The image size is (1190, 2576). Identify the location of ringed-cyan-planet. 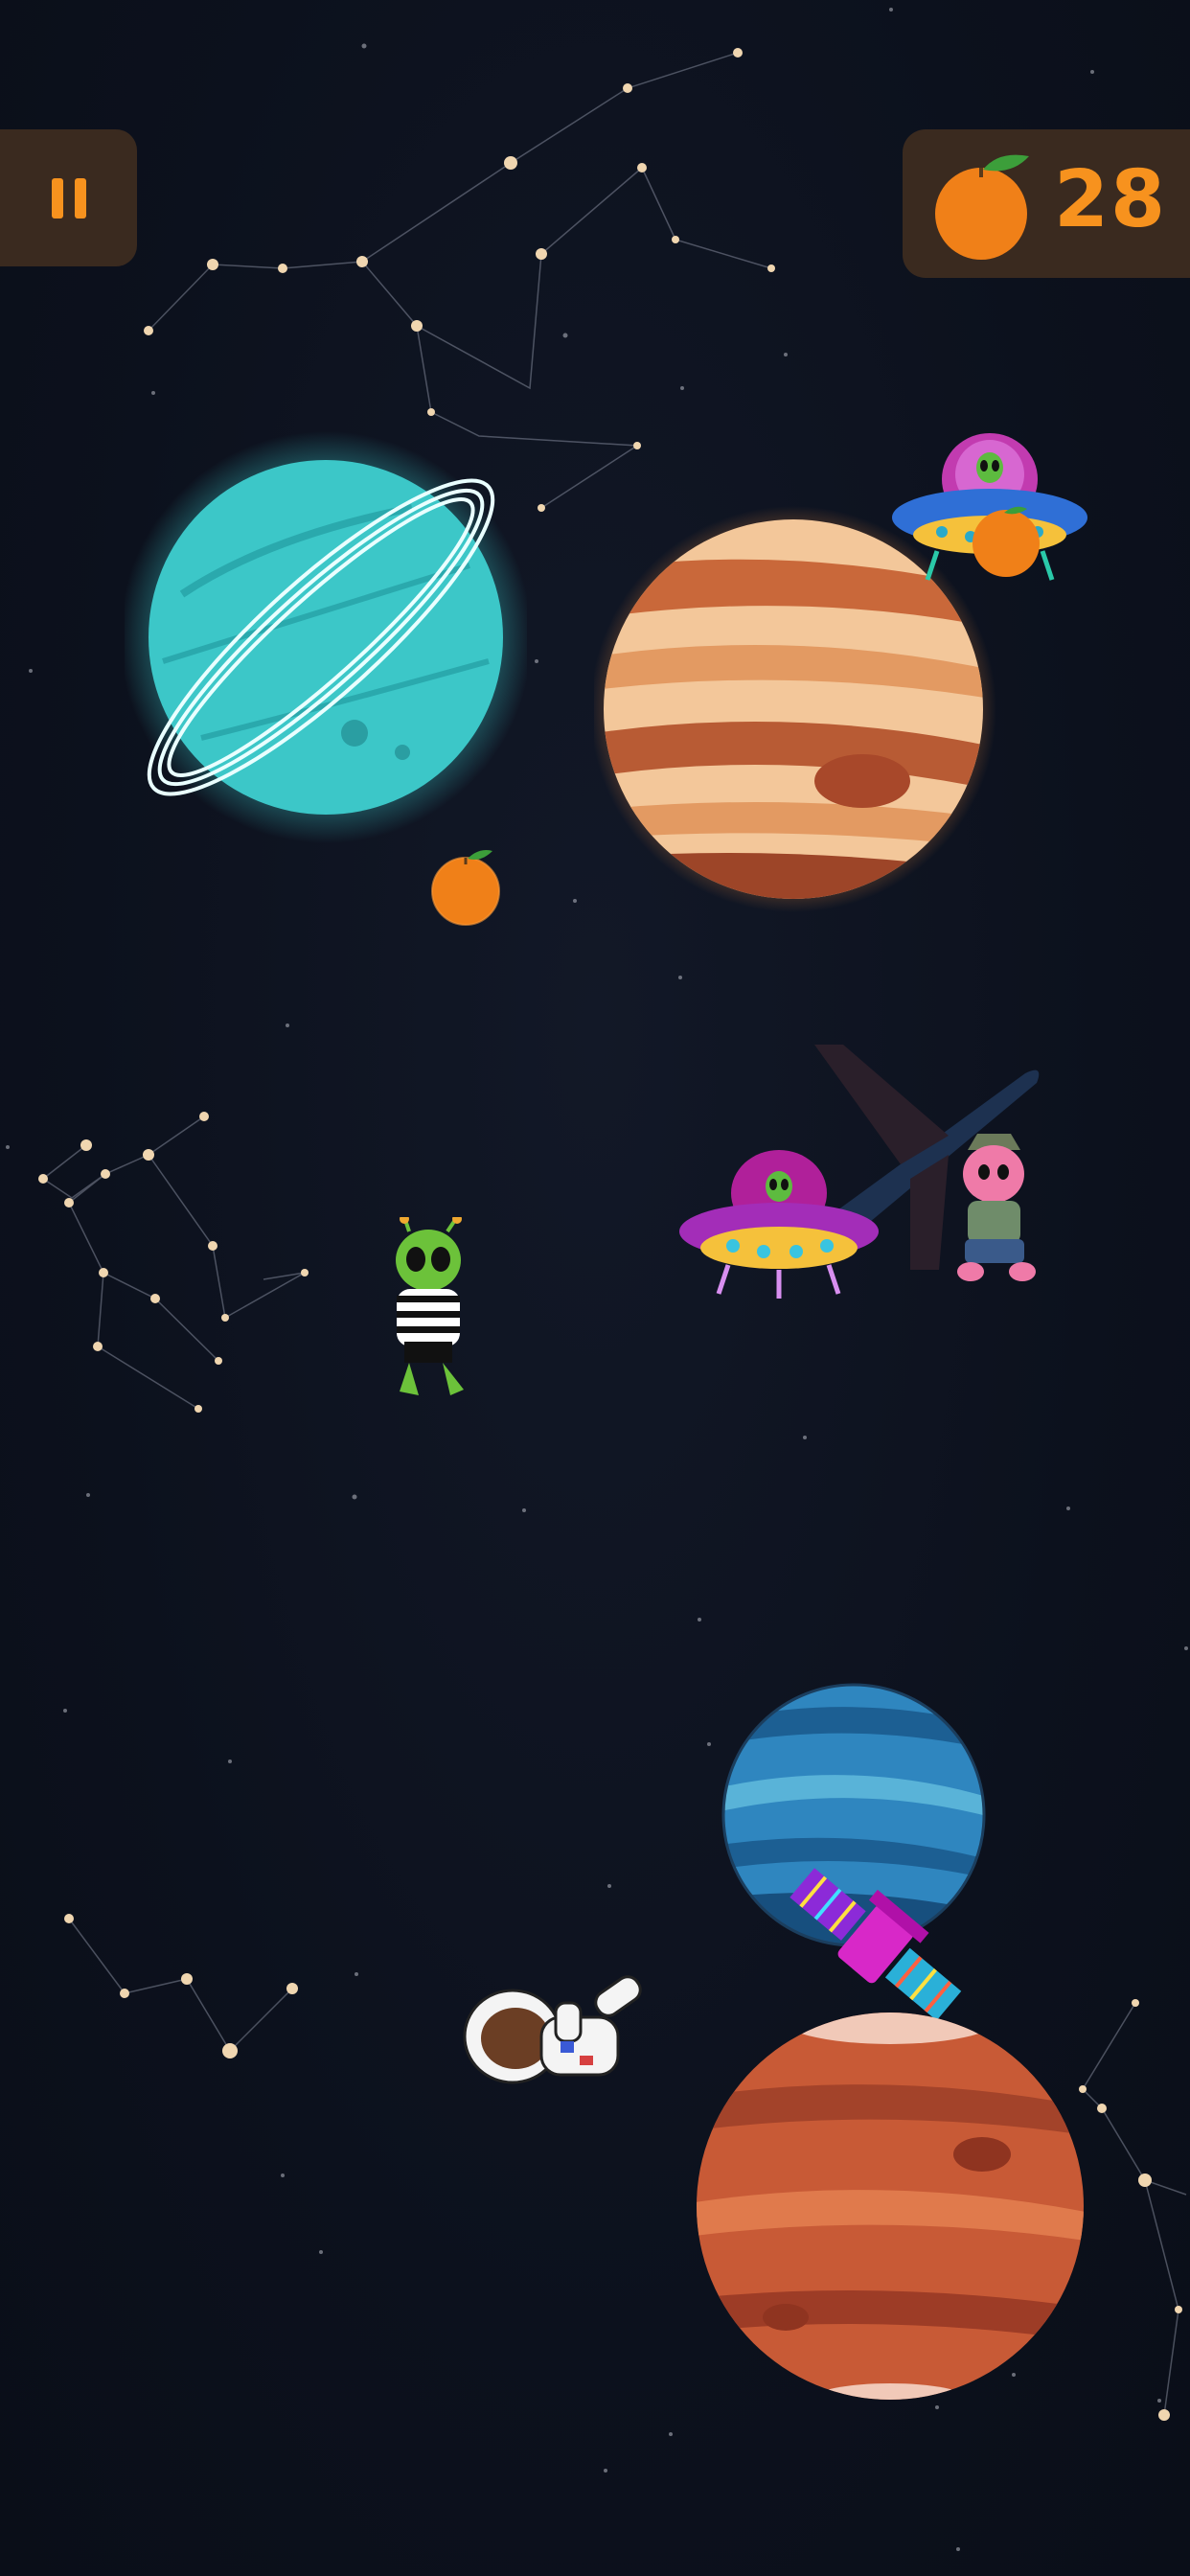
(326, 637).